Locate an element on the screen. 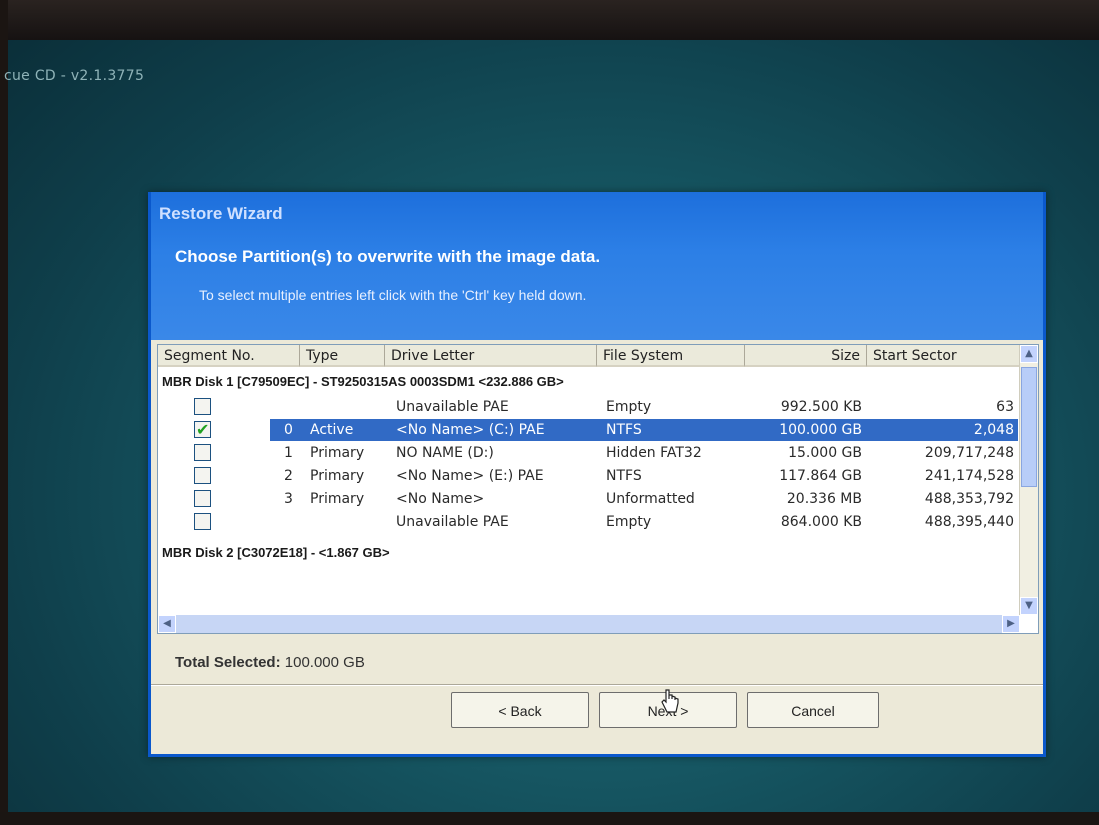  back-button: < Back is located at coordinates (520, 710).